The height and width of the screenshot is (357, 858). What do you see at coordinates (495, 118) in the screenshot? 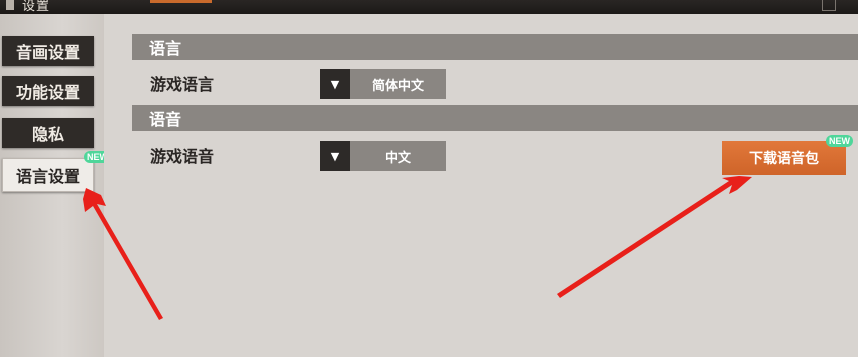
I see `section-header-voice: 语音` at bounding box center [495, 118].